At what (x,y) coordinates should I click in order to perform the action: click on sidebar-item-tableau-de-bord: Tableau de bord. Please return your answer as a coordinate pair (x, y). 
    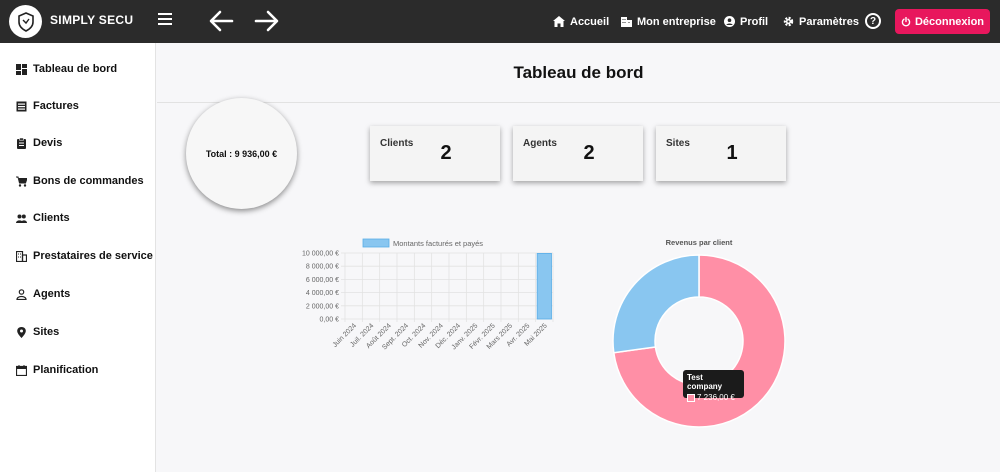
    Looking at the image, I should click on (66, 69).